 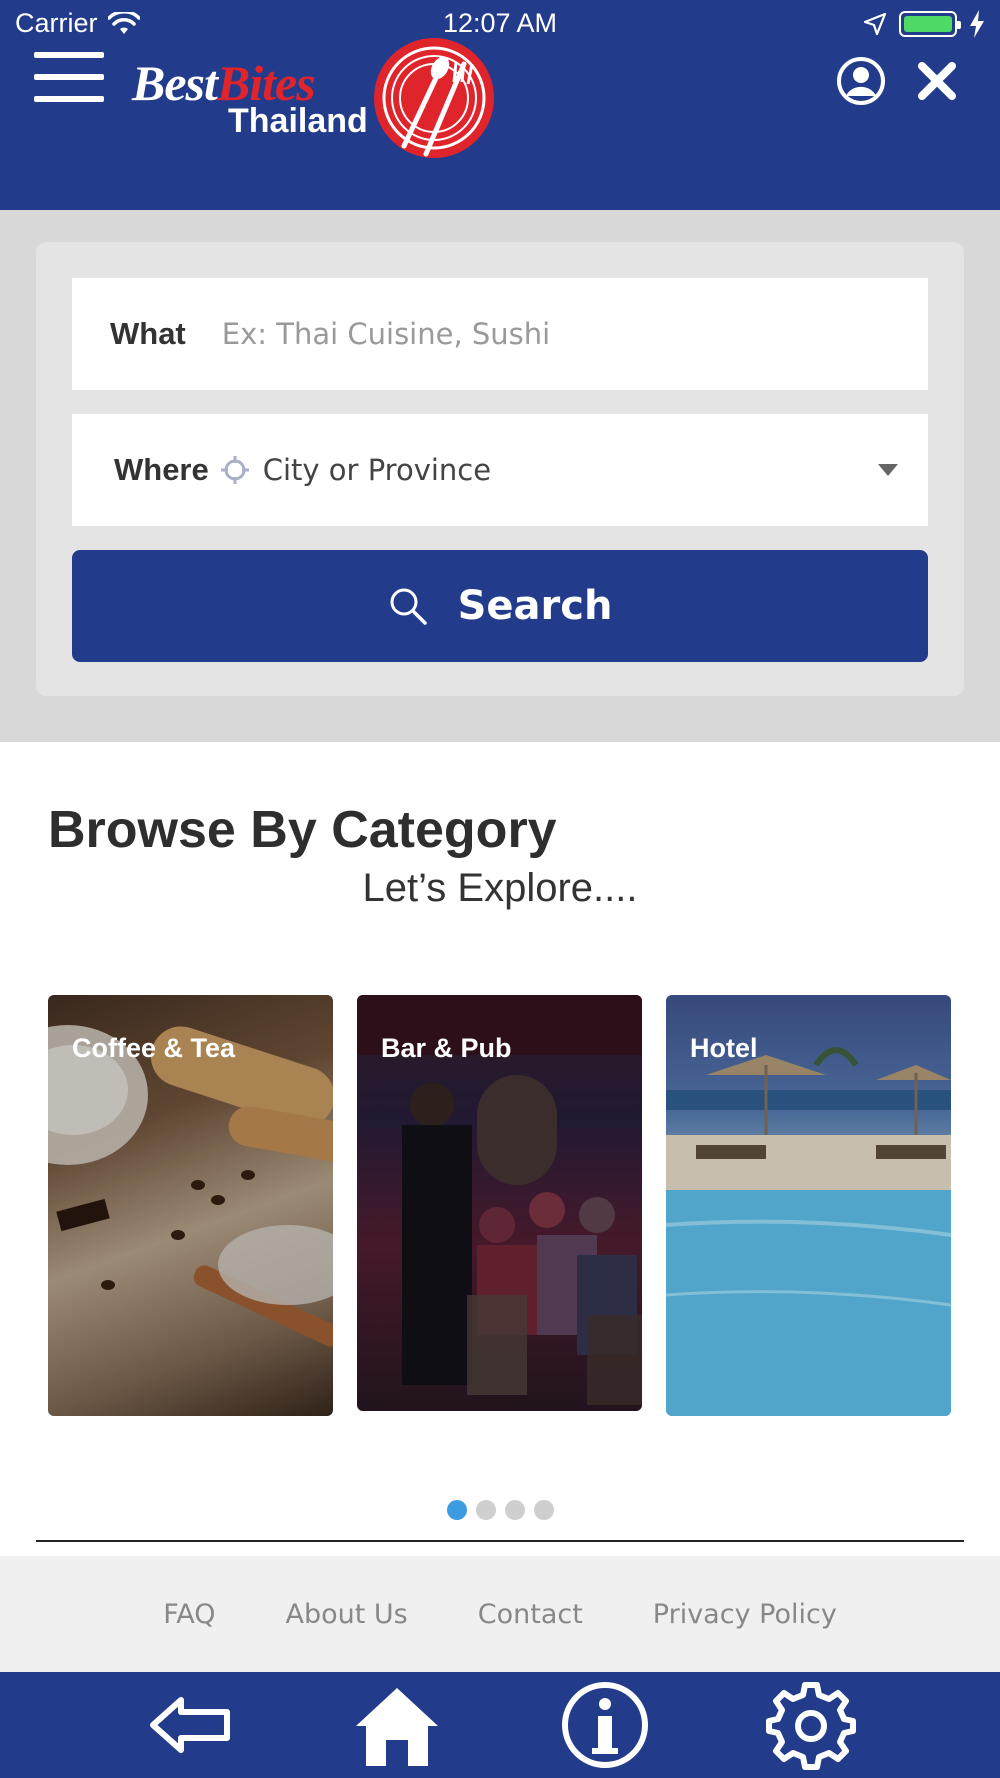 I want to click on contact-link: Contact, so click(x=530, y=1614).